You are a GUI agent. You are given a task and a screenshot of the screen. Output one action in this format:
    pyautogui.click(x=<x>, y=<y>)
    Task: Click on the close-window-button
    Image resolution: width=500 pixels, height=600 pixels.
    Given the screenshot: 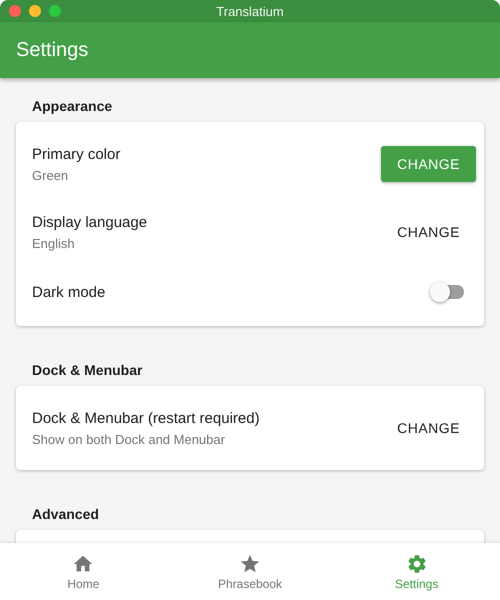 What is the action you would take?
    pyautogui.click(x=15, y=11)
    